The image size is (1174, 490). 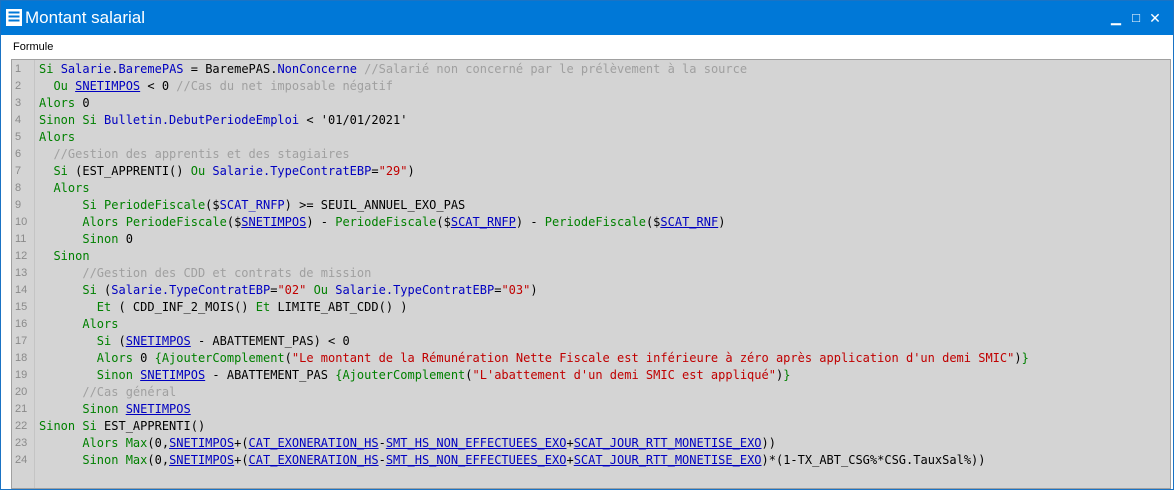 What do you see at coordinates (591, 392) in the screenshot?
I see `code-line: 20 //Cas général` at bounding box center [591, 392].